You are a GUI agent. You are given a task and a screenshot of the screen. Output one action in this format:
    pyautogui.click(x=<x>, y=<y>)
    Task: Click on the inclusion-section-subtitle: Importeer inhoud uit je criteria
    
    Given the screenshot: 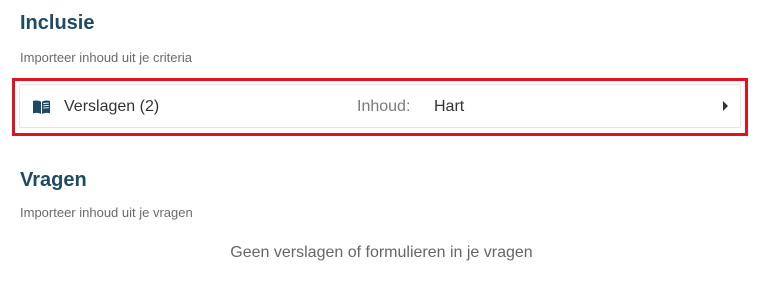 What is the action you would take?
    pyautogui.click(x=106, y=57)
    